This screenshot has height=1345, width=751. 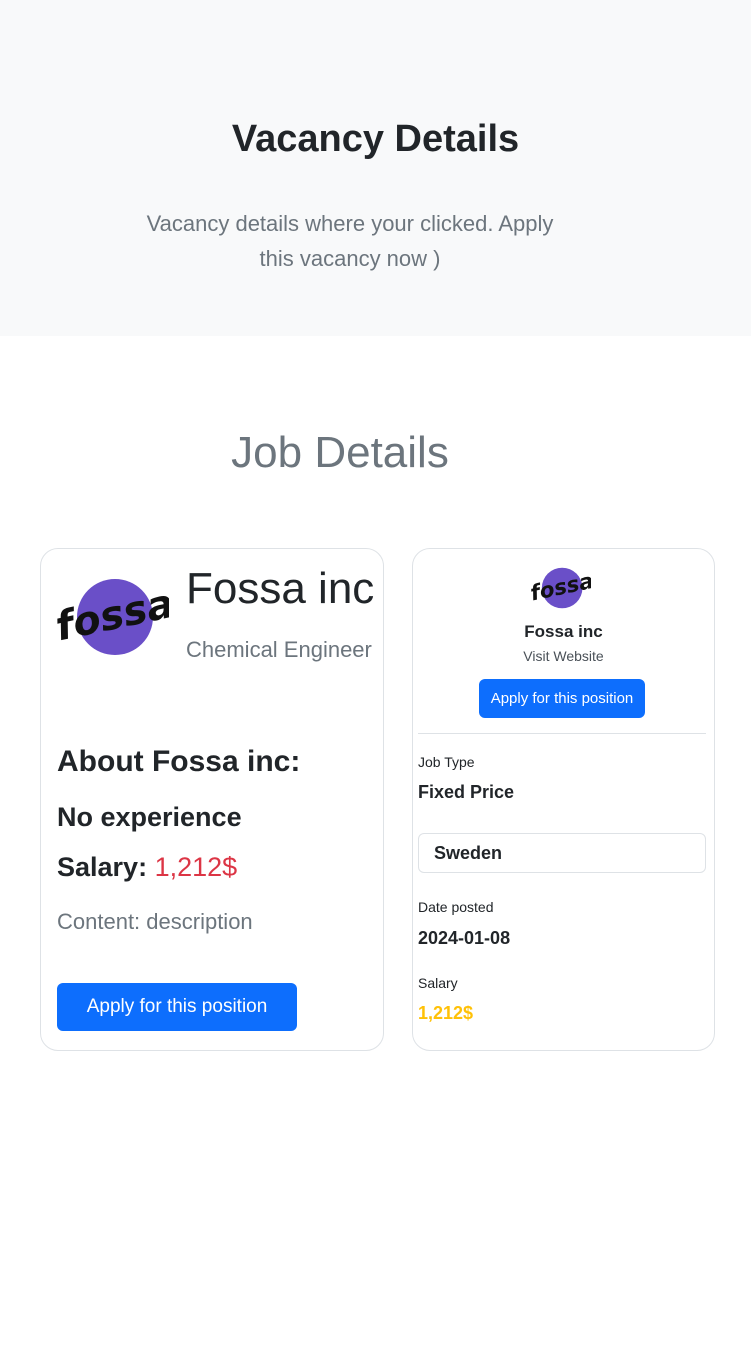 What do you see at coordinates (563, 631) in the screenshot?
I see `sidebar-company-name: Fossa inc` at bounding box center [563, 631].